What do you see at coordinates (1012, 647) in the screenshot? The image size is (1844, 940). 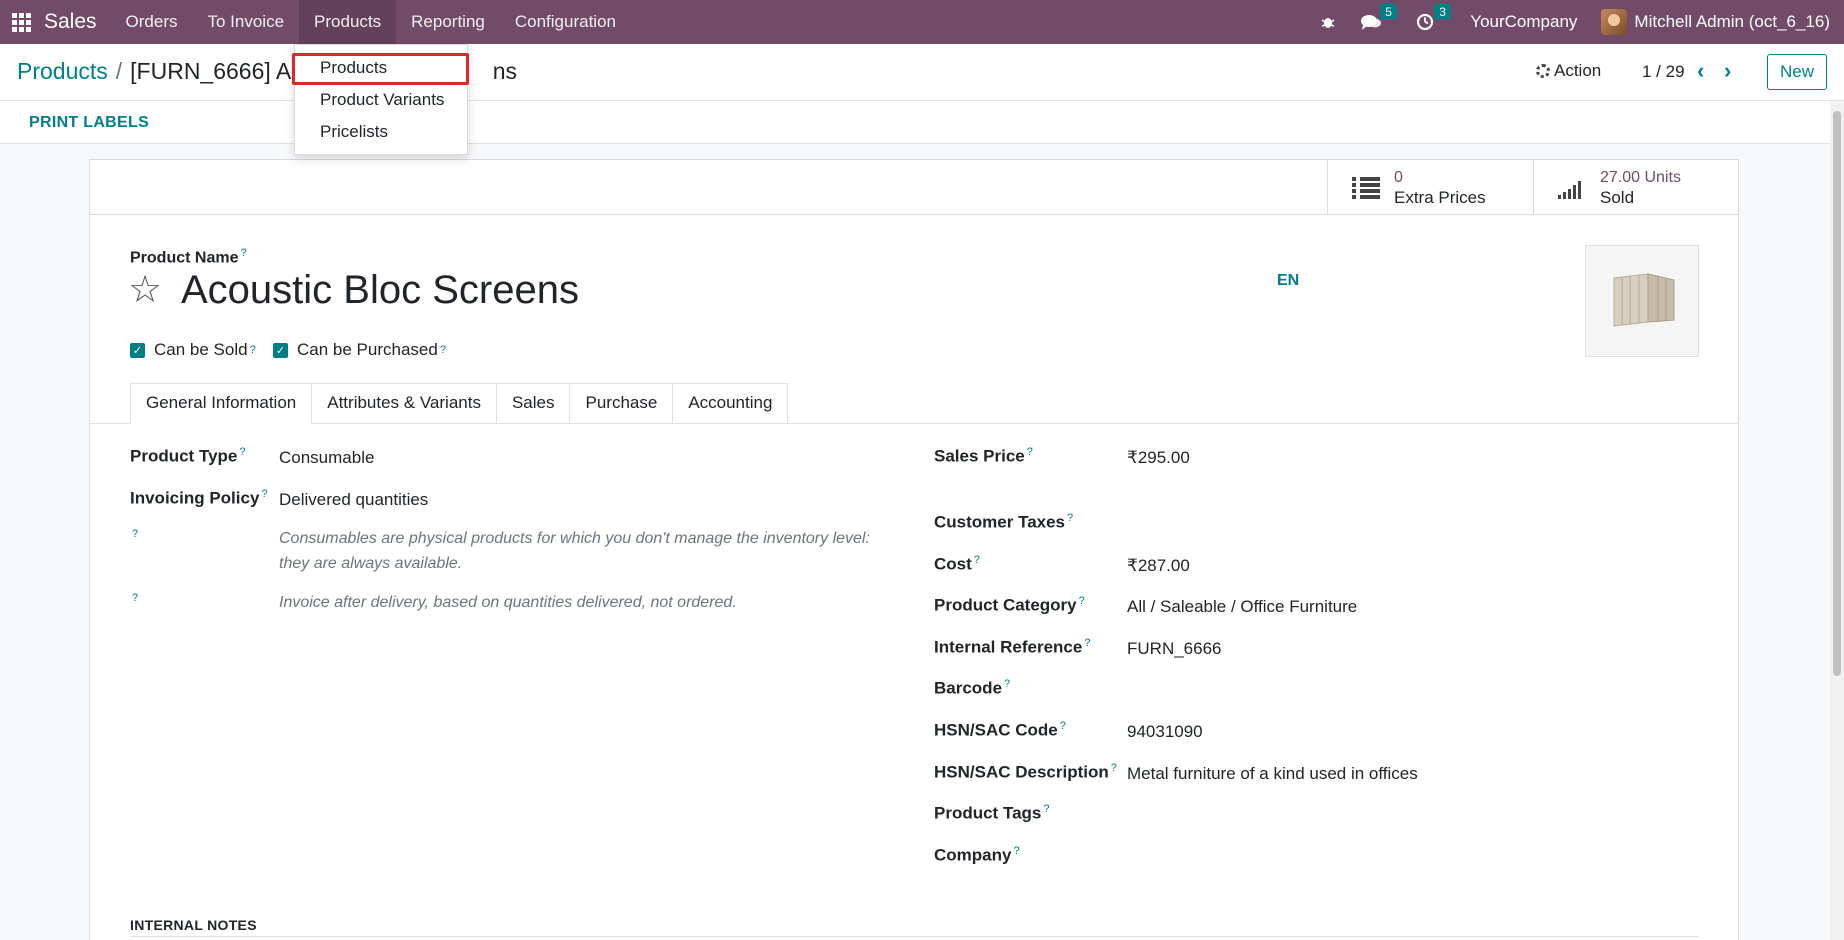 I see `internal-reference-label: Internal Reference?` at bounding box center [1012, 647].